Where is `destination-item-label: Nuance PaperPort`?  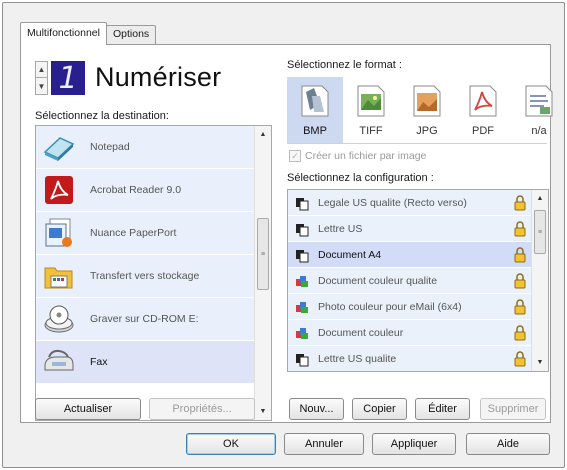 destination-item-label: Nuance PaperPort is located at coordinates (133, 233).